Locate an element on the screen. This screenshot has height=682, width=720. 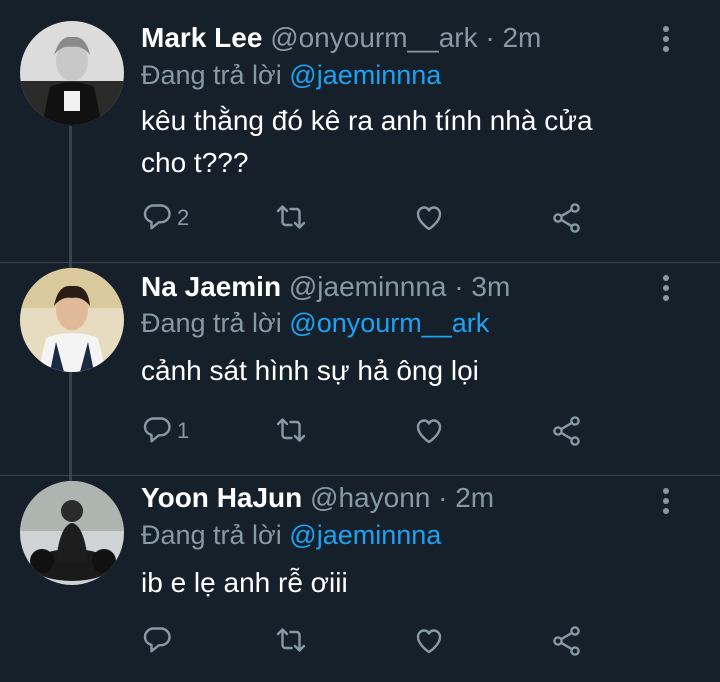
reply-count: 1 is located at coordinates (183, 430).